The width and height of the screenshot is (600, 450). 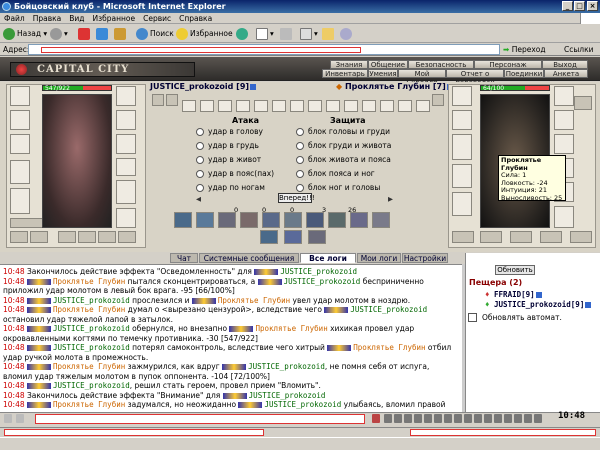 What do you see at coordinates (204, 34) in the screenshot?
I see `favorites-button: Избранное` at bounding box center [204, 34].